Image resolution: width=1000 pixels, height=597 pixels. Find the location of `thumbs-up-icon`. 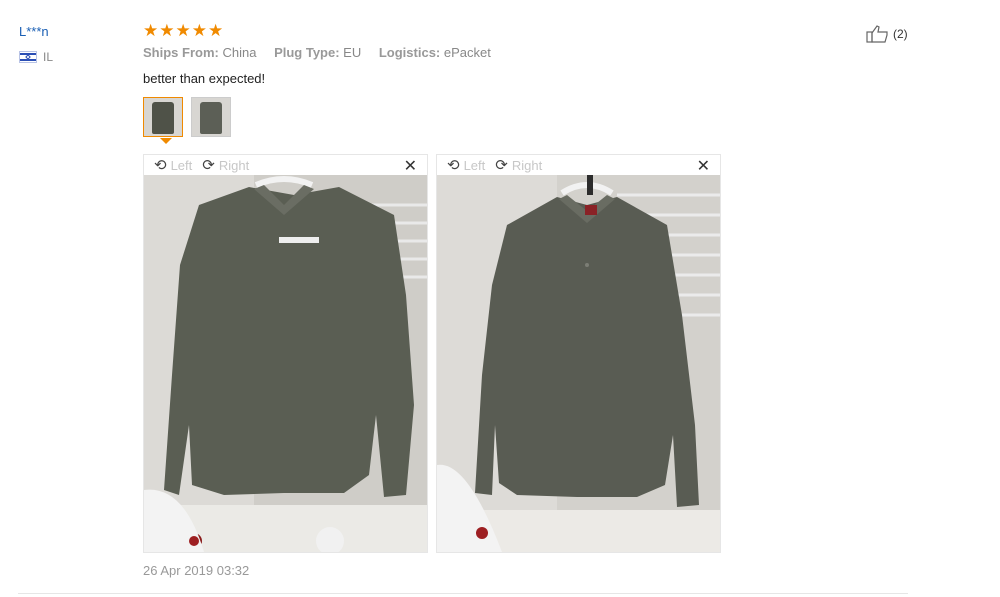

thumbs-up-icon is located at coordinates (877, 34).